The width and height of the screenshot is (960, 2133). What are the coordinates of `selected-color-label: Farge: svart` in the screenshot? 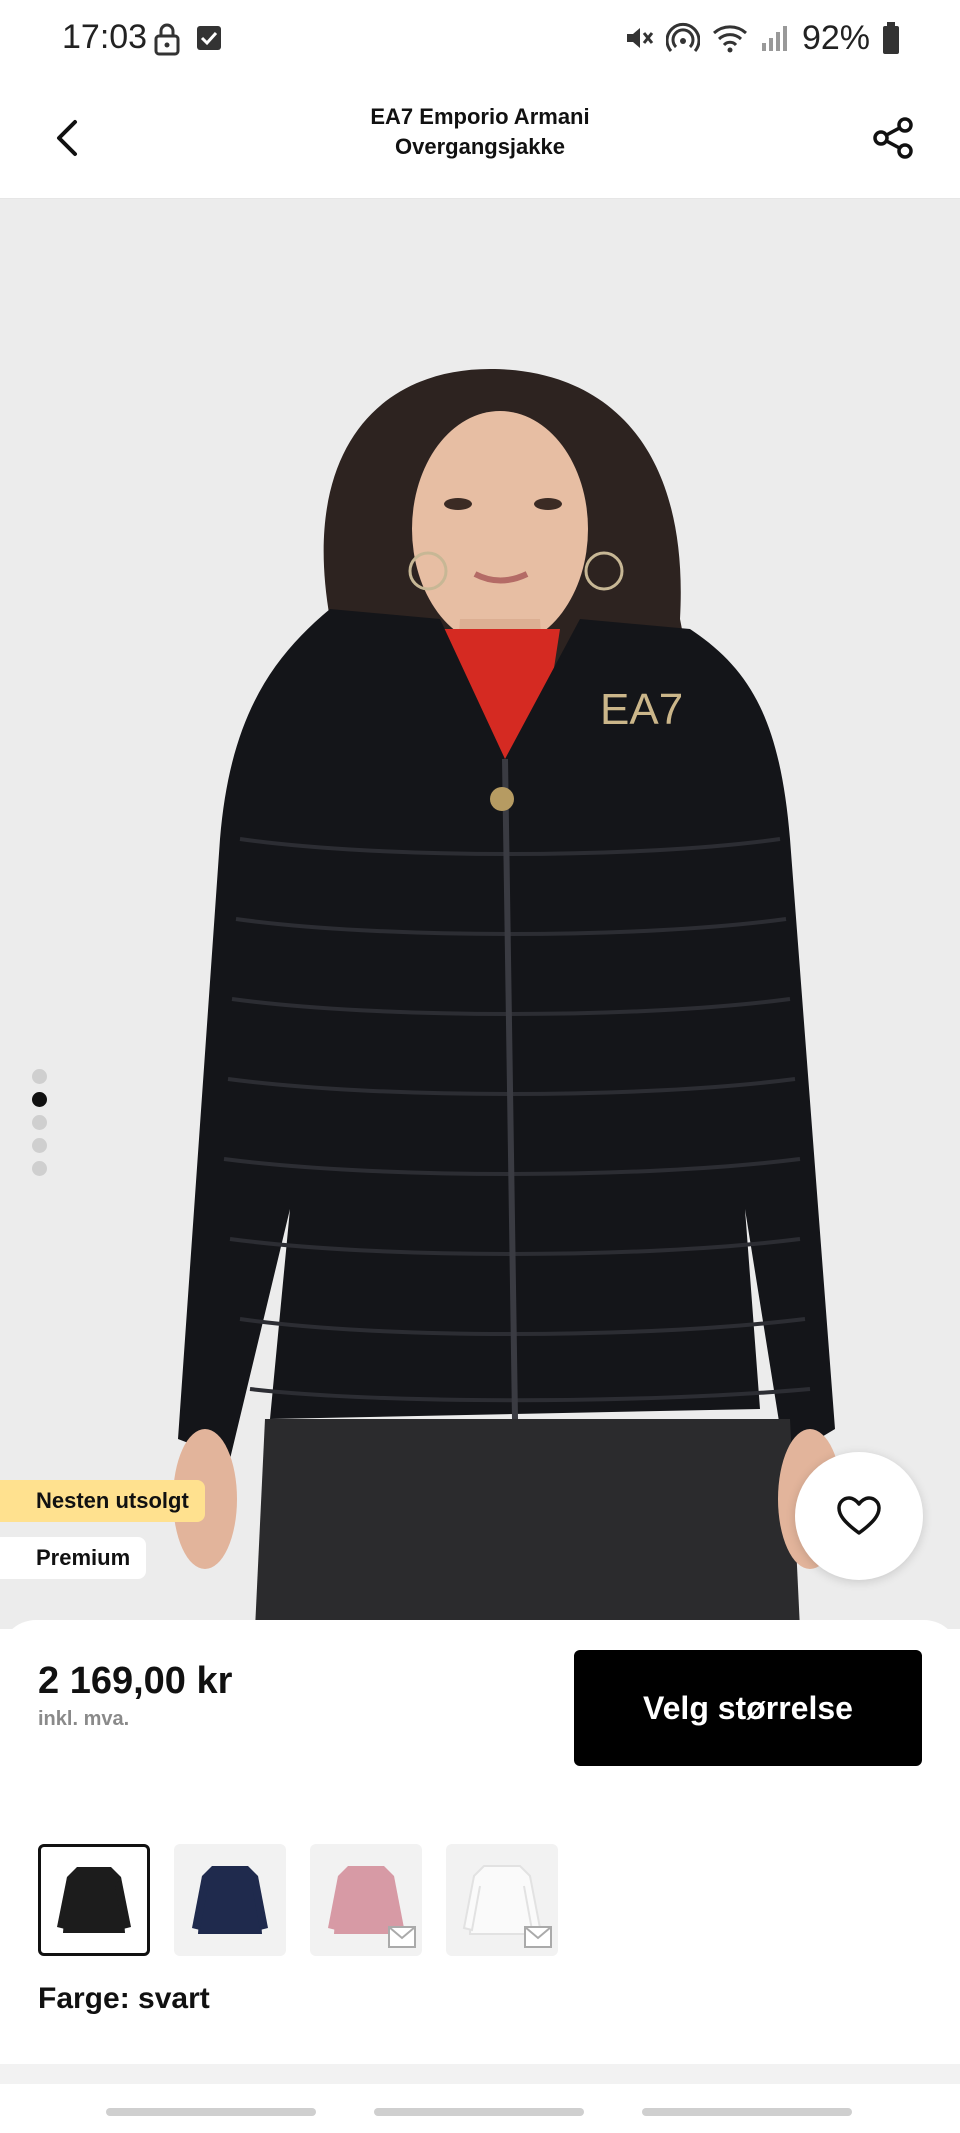 It's located at (124, 1998).